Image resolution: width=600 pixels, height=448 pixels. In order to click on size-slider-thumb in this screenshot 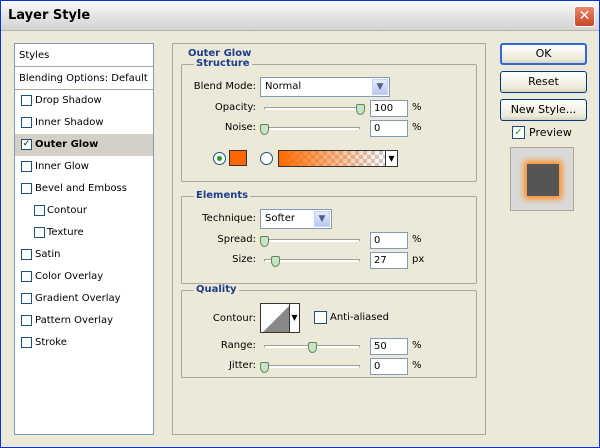, I will do `click(275, 261)`.